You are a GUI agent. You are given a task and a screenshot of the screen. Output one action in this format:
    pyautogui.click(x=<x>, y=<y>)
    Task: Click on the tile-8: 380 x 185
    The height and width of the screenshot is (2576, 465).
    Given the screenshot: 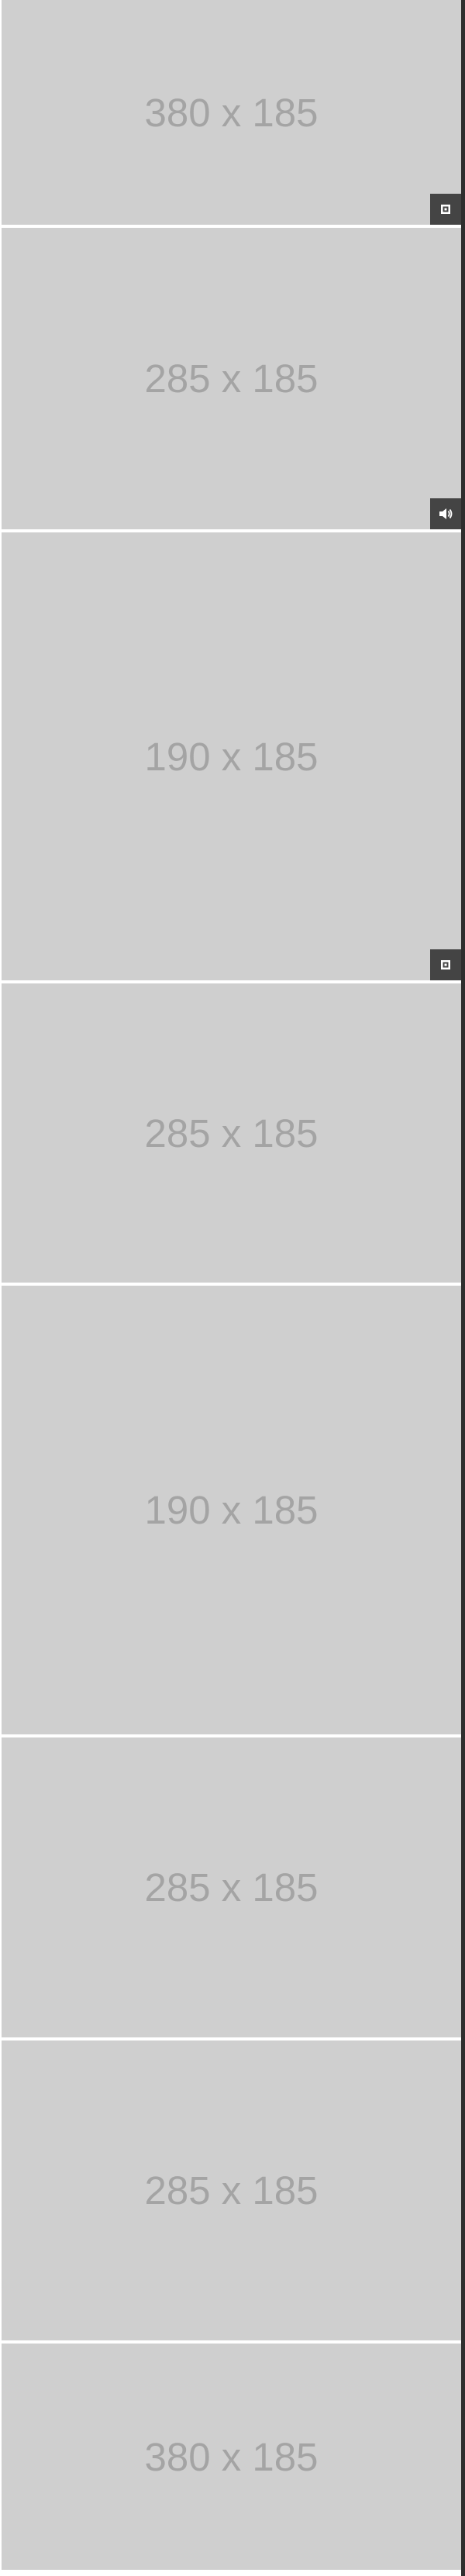 What is the action you would take?
    pyautogui.click(x=231, y=2457)
    